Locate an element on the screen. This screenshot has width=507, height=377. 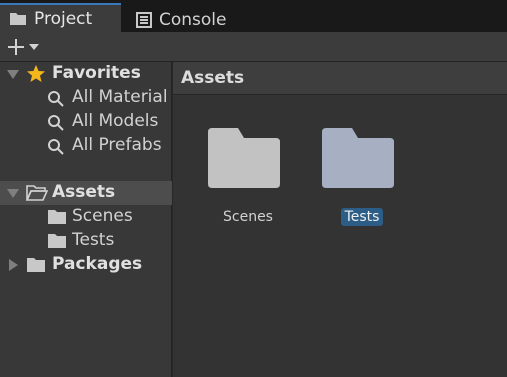
plus-icon is located at coordinates (16, 47).